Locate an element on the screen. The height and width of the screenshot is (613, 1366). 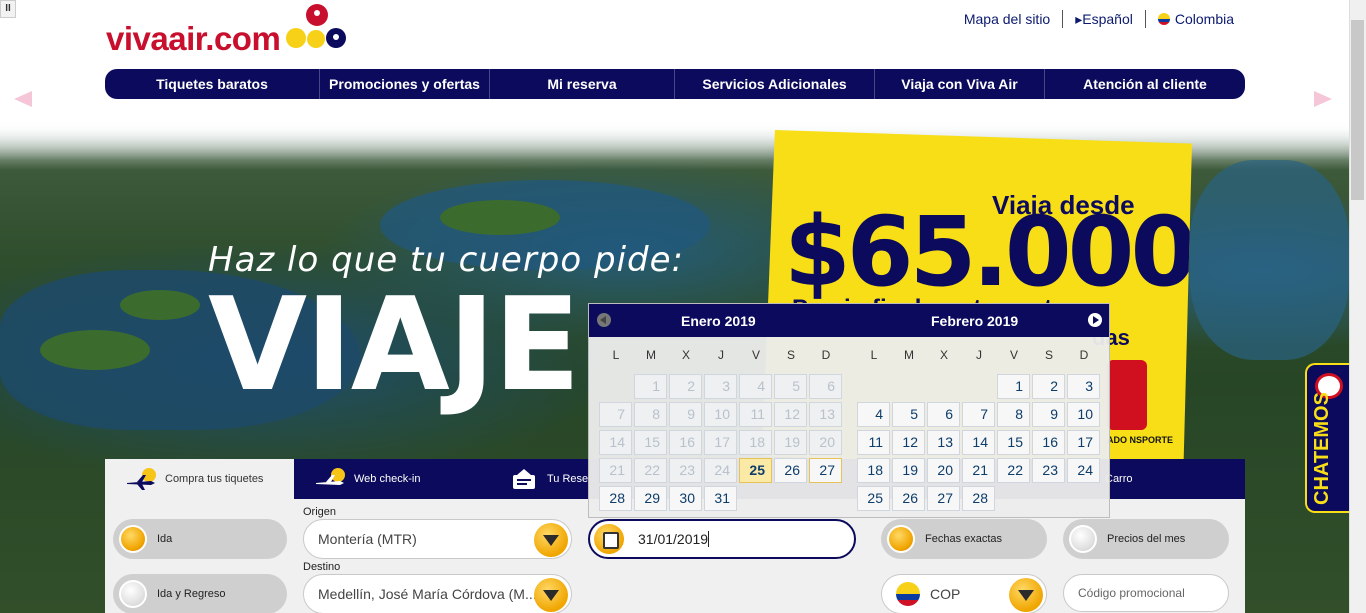
promo-code-input: Código promocional is located at coordinates (1146, 593).